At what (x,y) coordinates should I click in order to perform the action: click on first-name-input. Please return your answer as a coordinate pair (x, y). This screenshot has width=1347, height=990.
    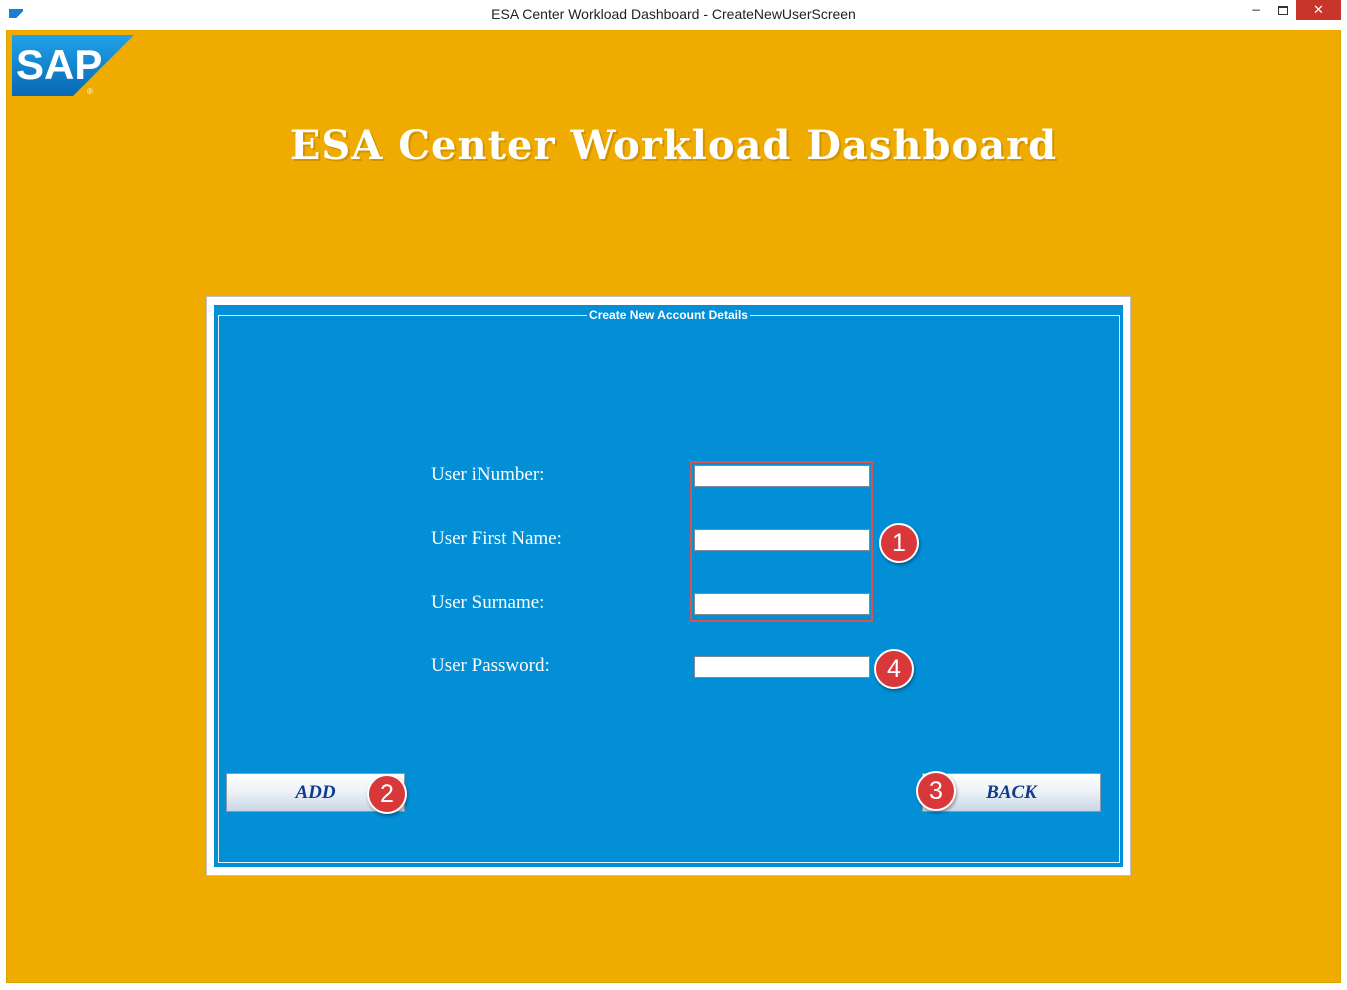
    Looking at the image, I should click on (782, 540).